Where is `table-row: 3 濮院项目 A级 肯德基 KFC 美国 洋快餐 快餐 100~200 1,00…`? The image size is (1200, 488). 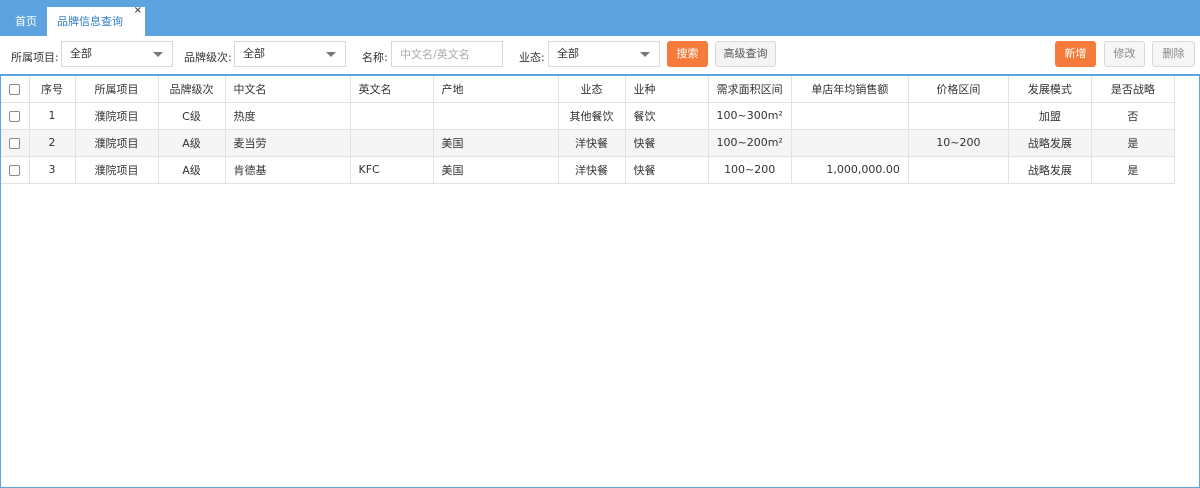
table-row: 3 濮院项目 A级 肯德基 KFC 美国 洋快餐 快餐 100~200 1,00… is located at coordinates (588, 170).